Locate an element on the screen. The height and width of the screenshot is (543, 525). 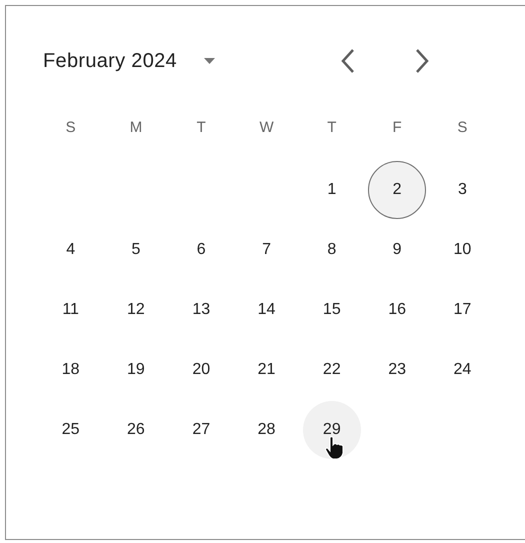
day-cell: 4 is located at coordinates (71, 250).